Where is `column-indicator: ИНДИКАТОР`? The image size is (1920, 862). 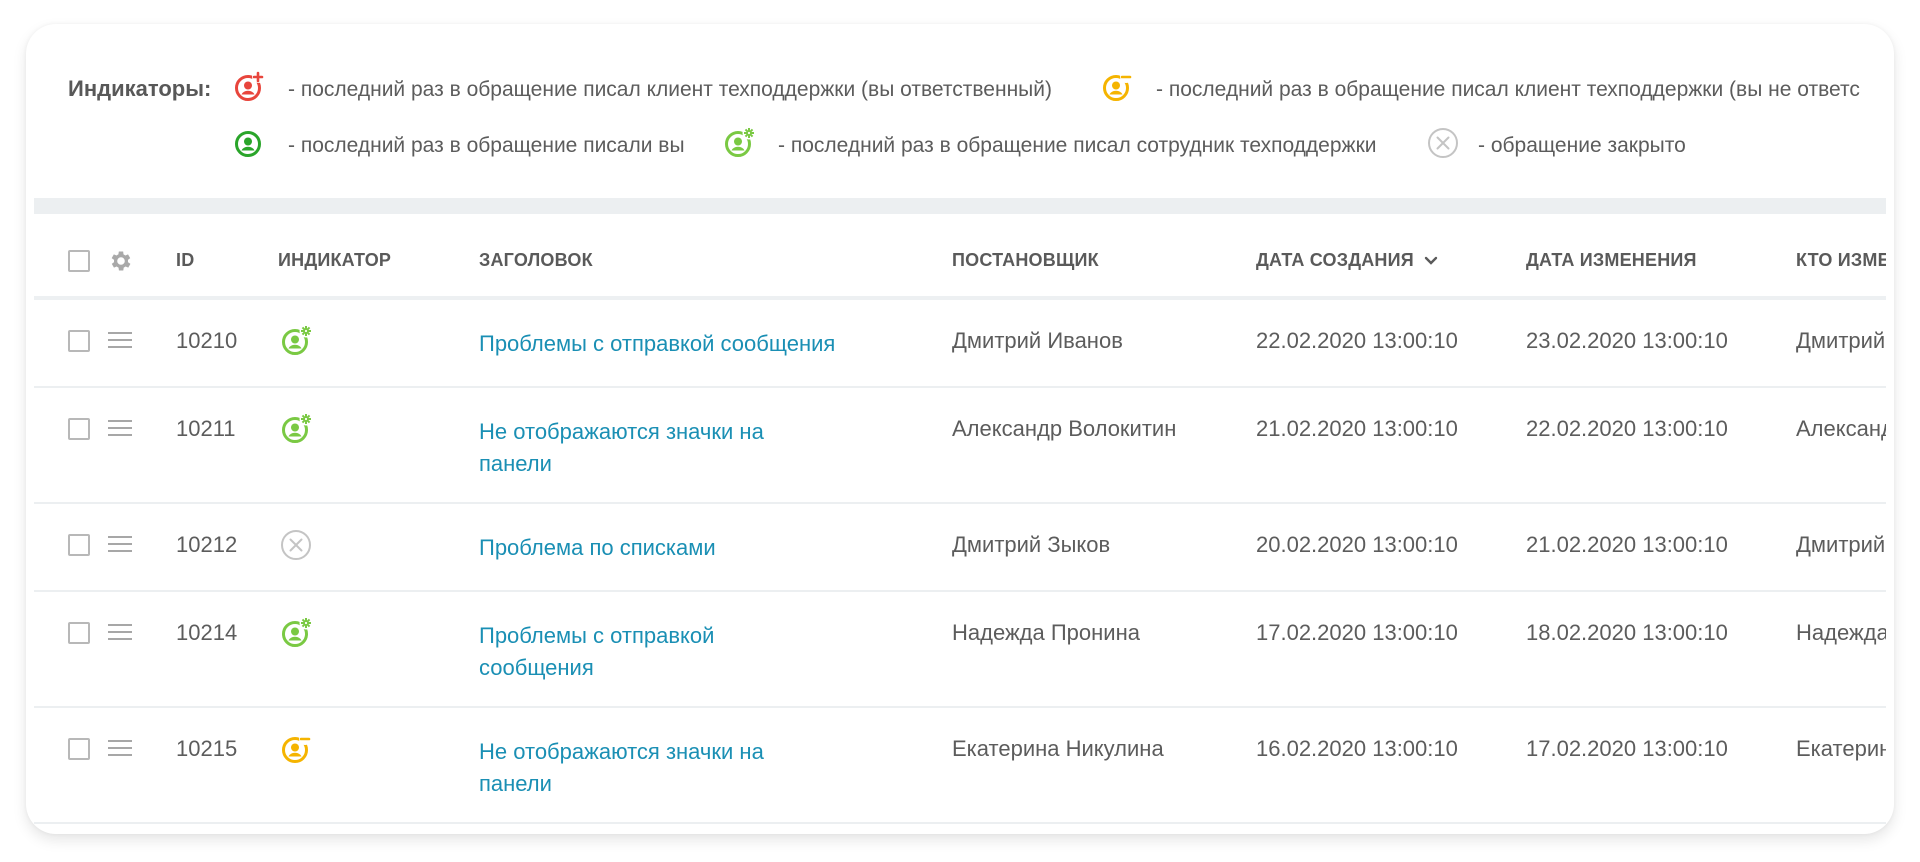
column-indicator: ИНДИКАТОР is located at coordinates (334, 260).